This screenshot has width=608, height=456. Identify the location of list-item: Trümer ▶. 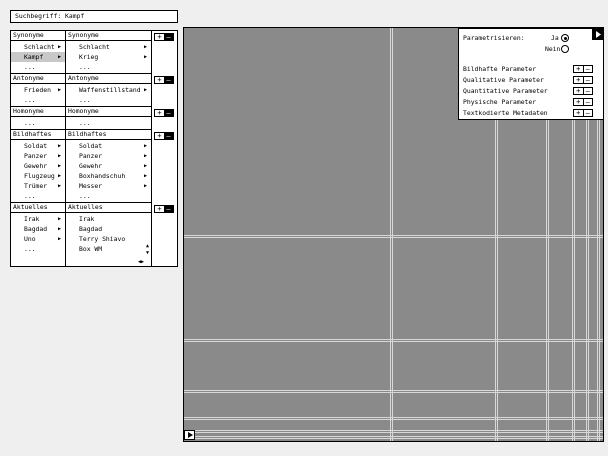
(38, 186).